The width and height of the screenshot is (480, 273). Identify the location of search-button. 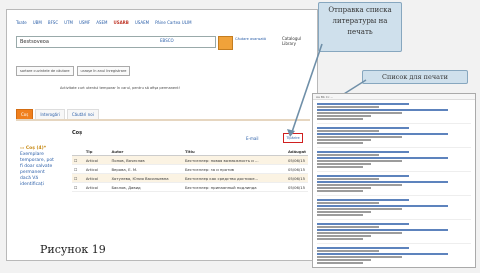
(225, 43).